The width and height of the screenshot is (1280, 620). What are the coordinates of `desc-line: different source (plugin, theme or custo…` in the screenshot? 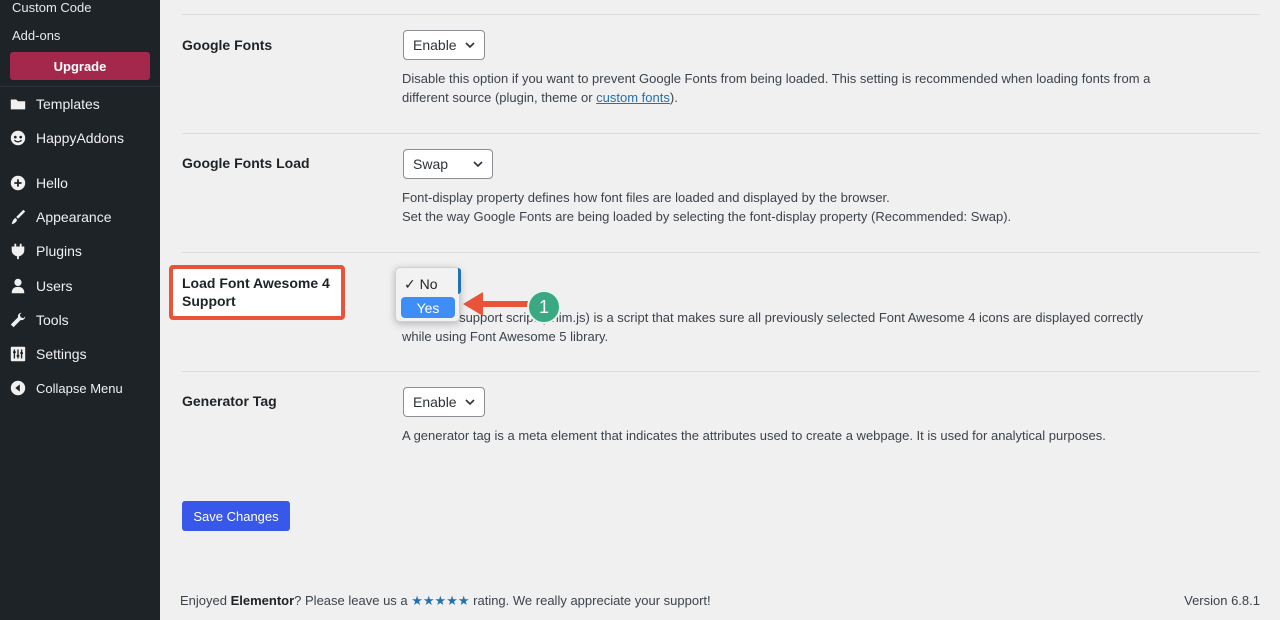 It's located at (776, 97).